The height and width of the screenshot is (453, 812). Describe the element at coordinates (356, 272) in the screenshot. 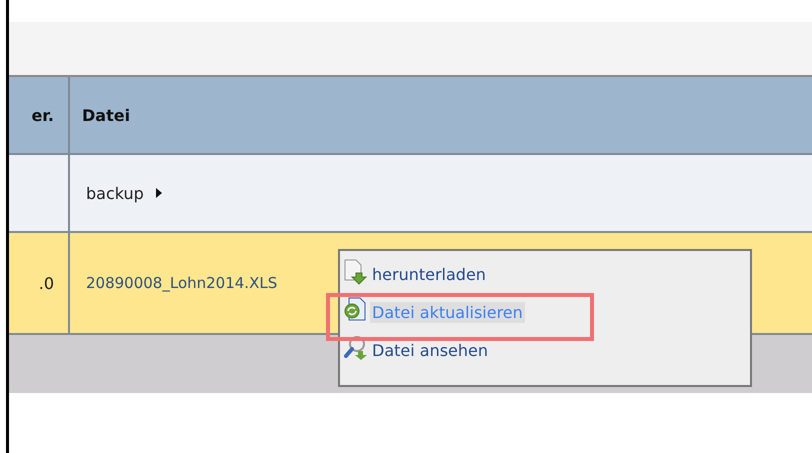

I see `download-icon` at that location.